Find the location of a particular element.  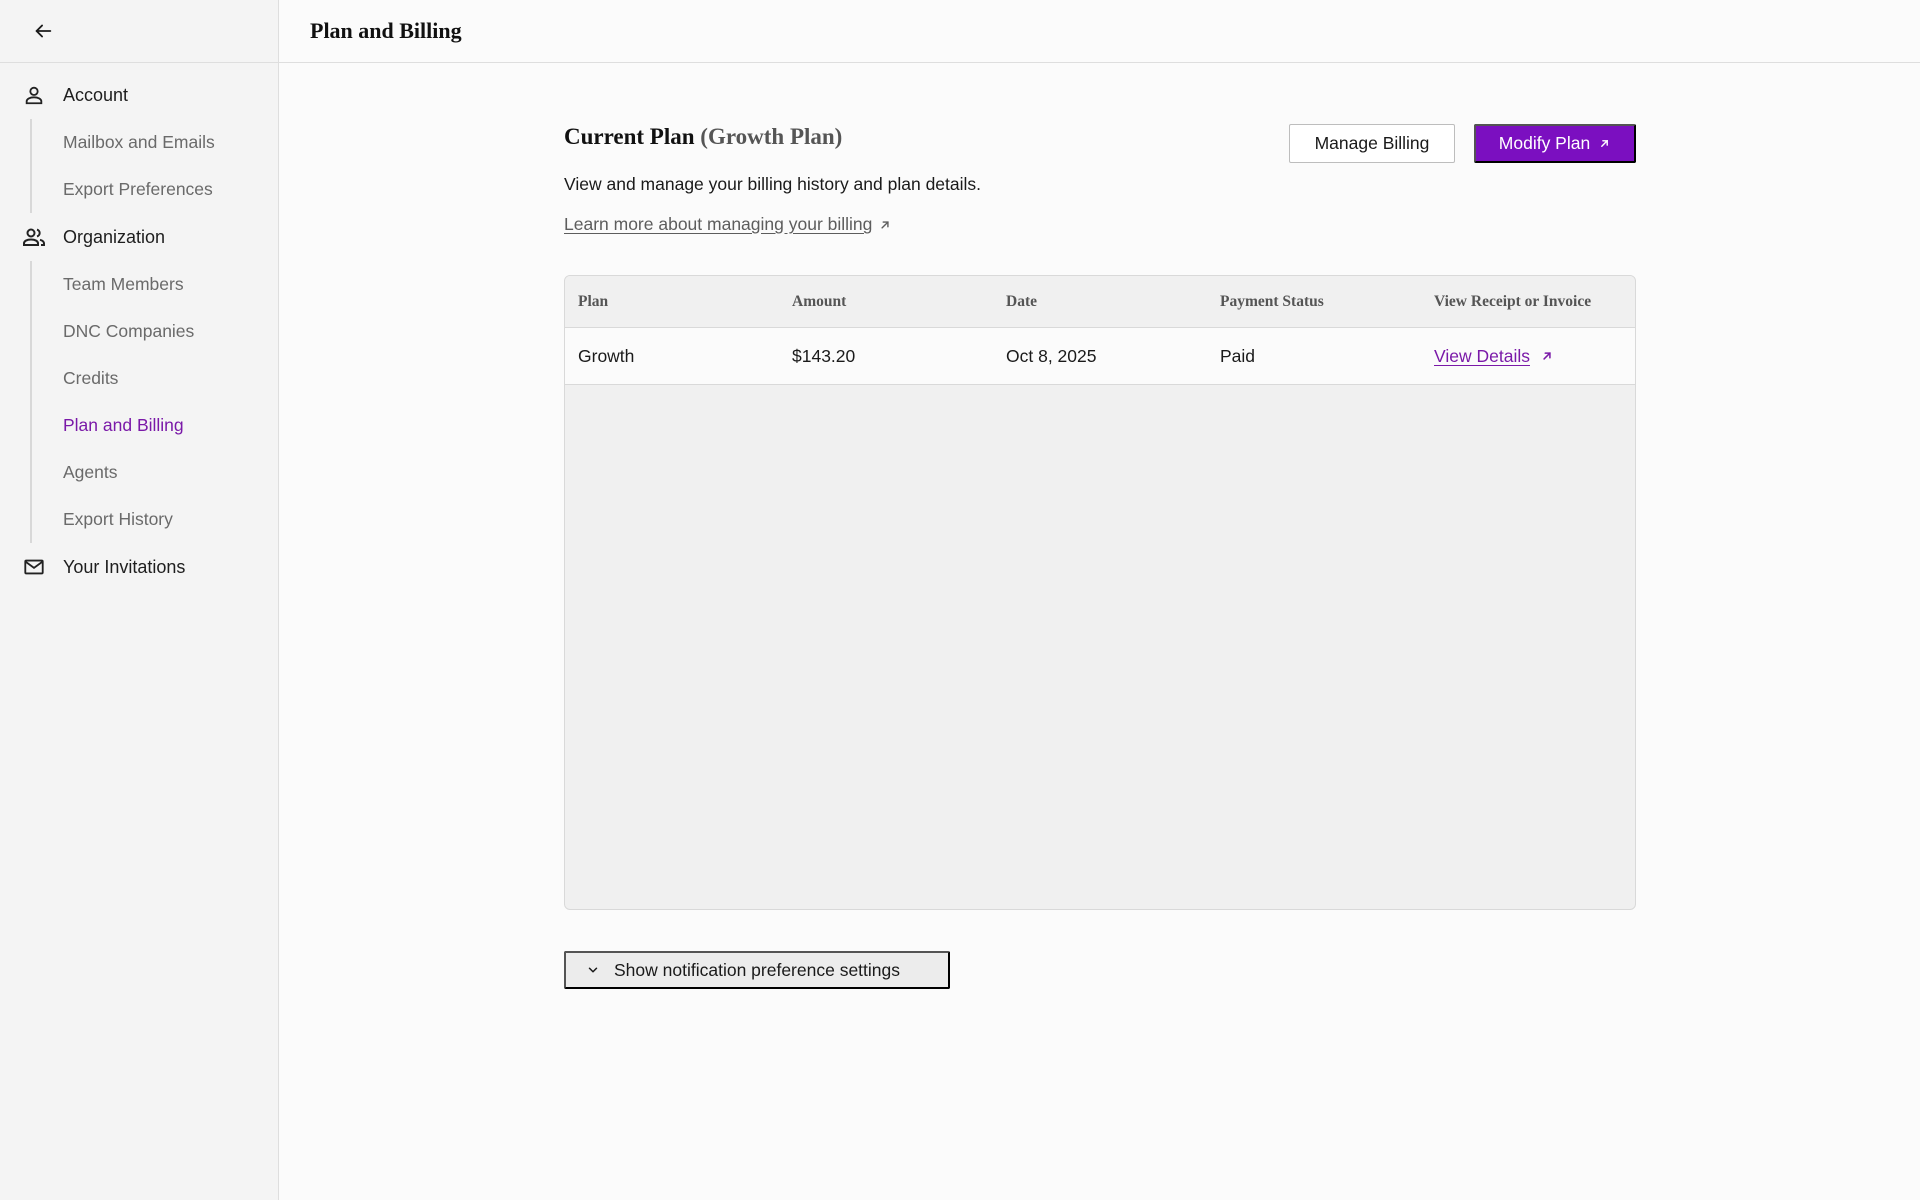

sidebar-item-export-history: Export History is located at coordinates (155, 519).